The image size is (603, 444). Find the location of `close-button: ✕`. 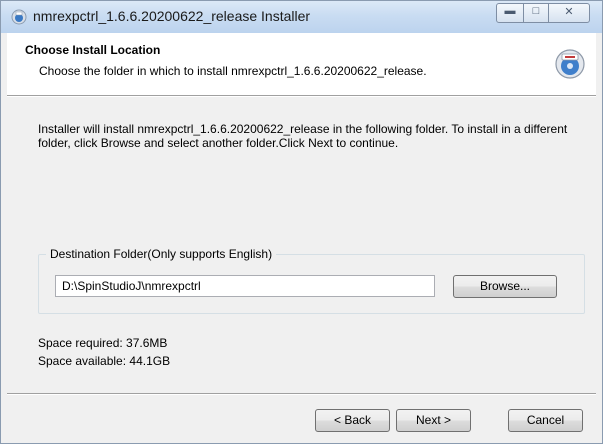

close-button: ✕ is located at coordinates (569, 13).